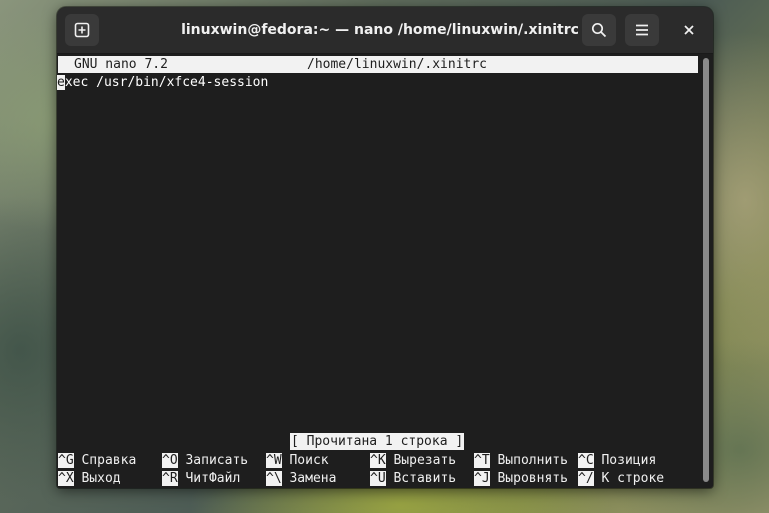  I want to click on shortcut-justify: ^J Выровнять, so click(521, 479).